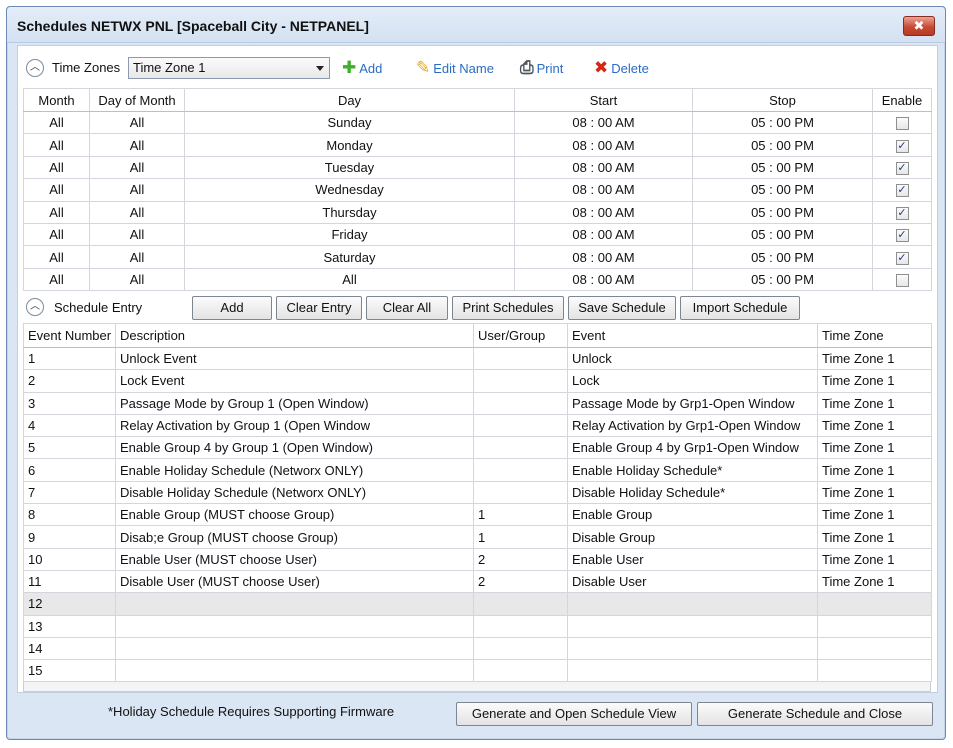  I want to click on user-group-cell: 1, so click(520, 515).